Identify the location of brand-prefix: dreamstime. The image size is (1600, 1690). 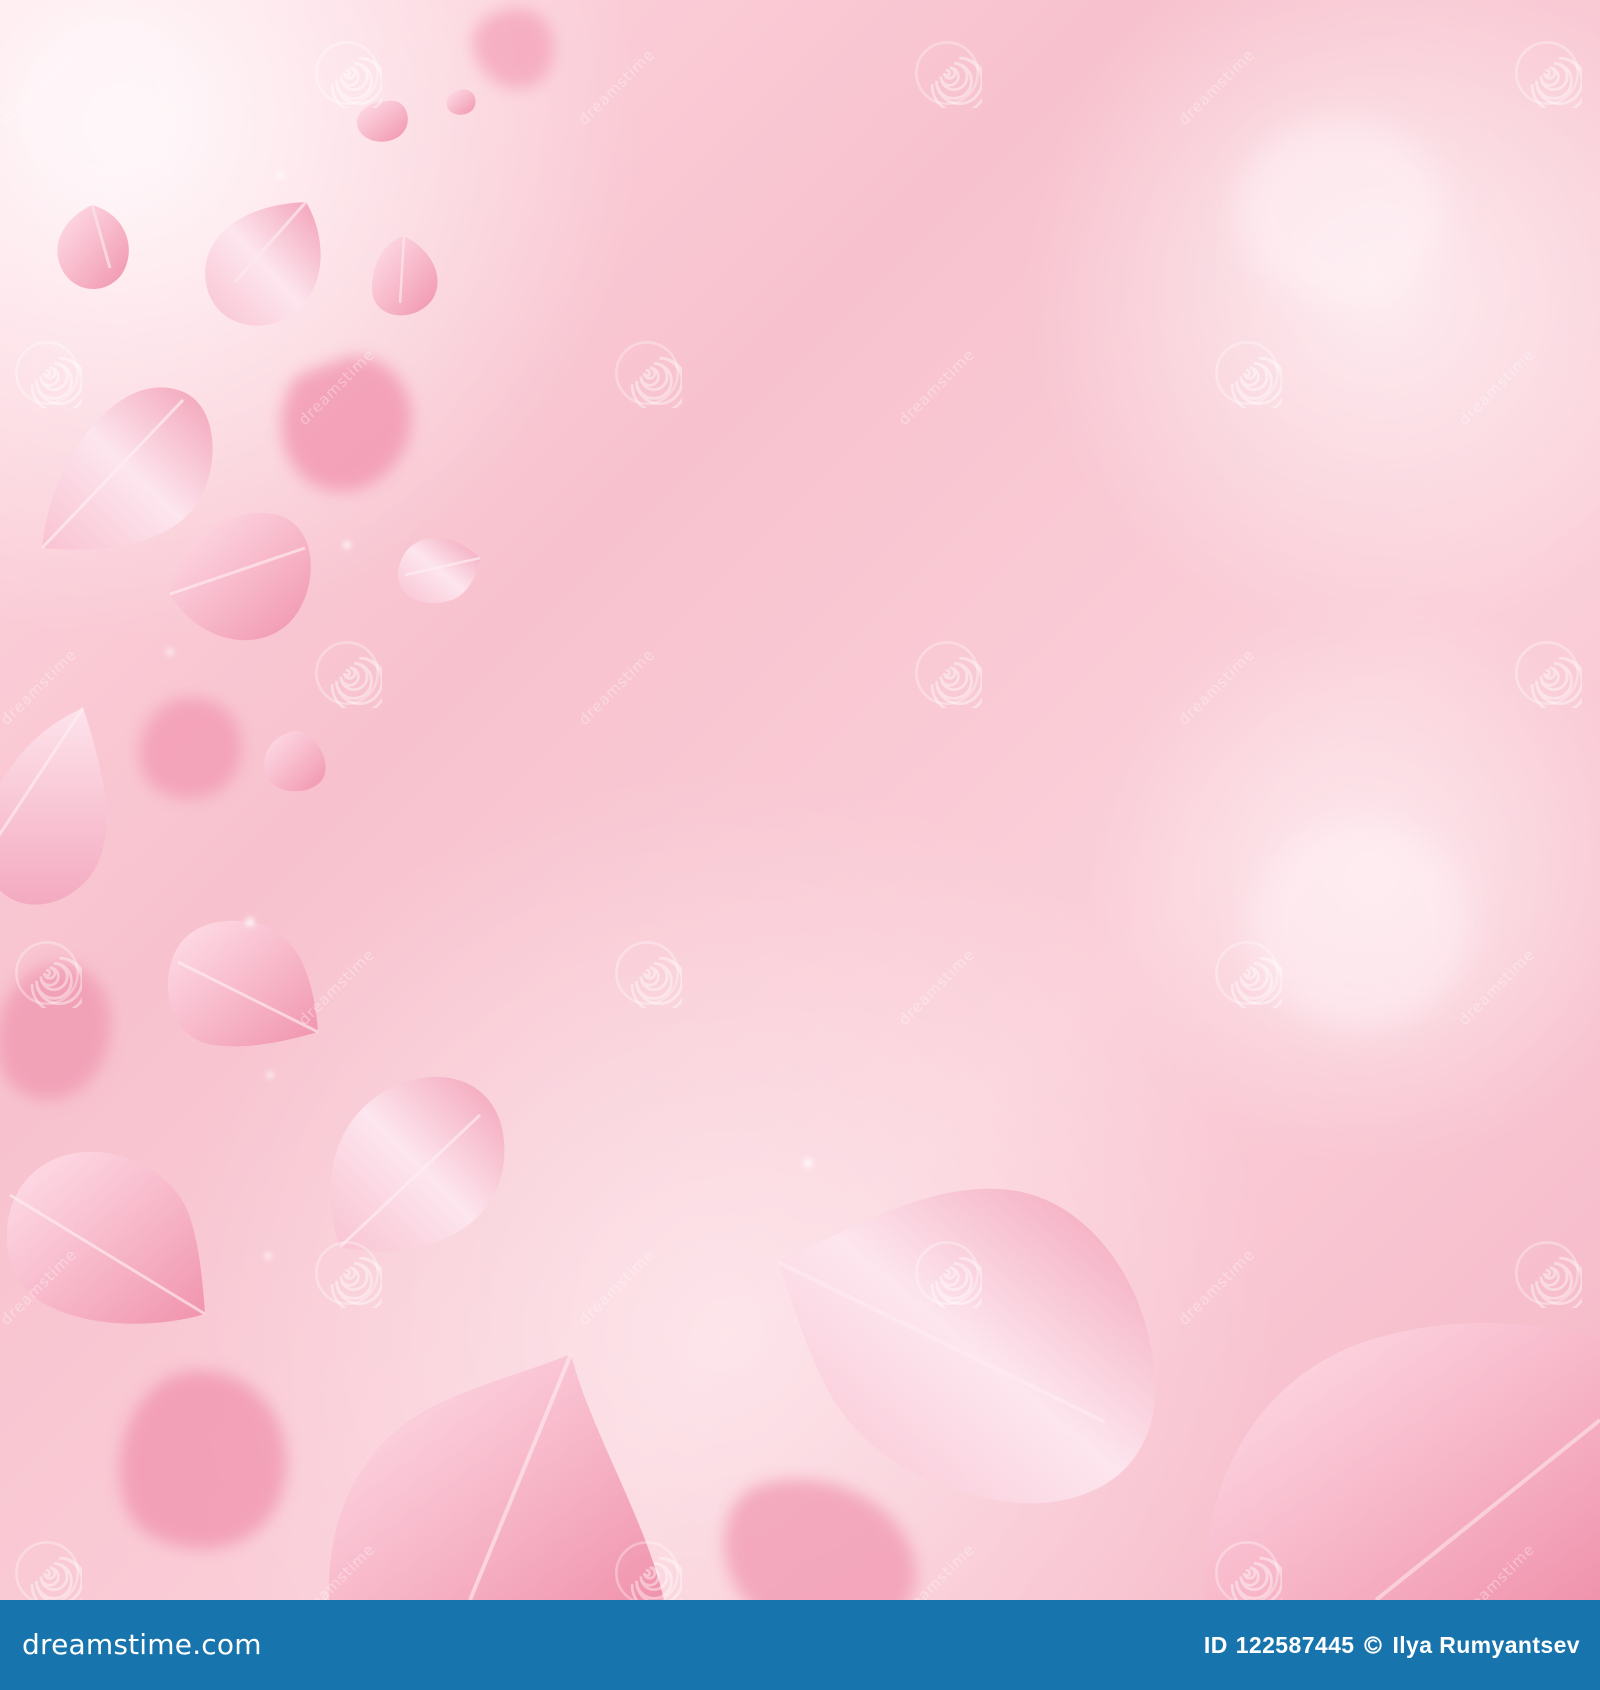
(107, 1644).